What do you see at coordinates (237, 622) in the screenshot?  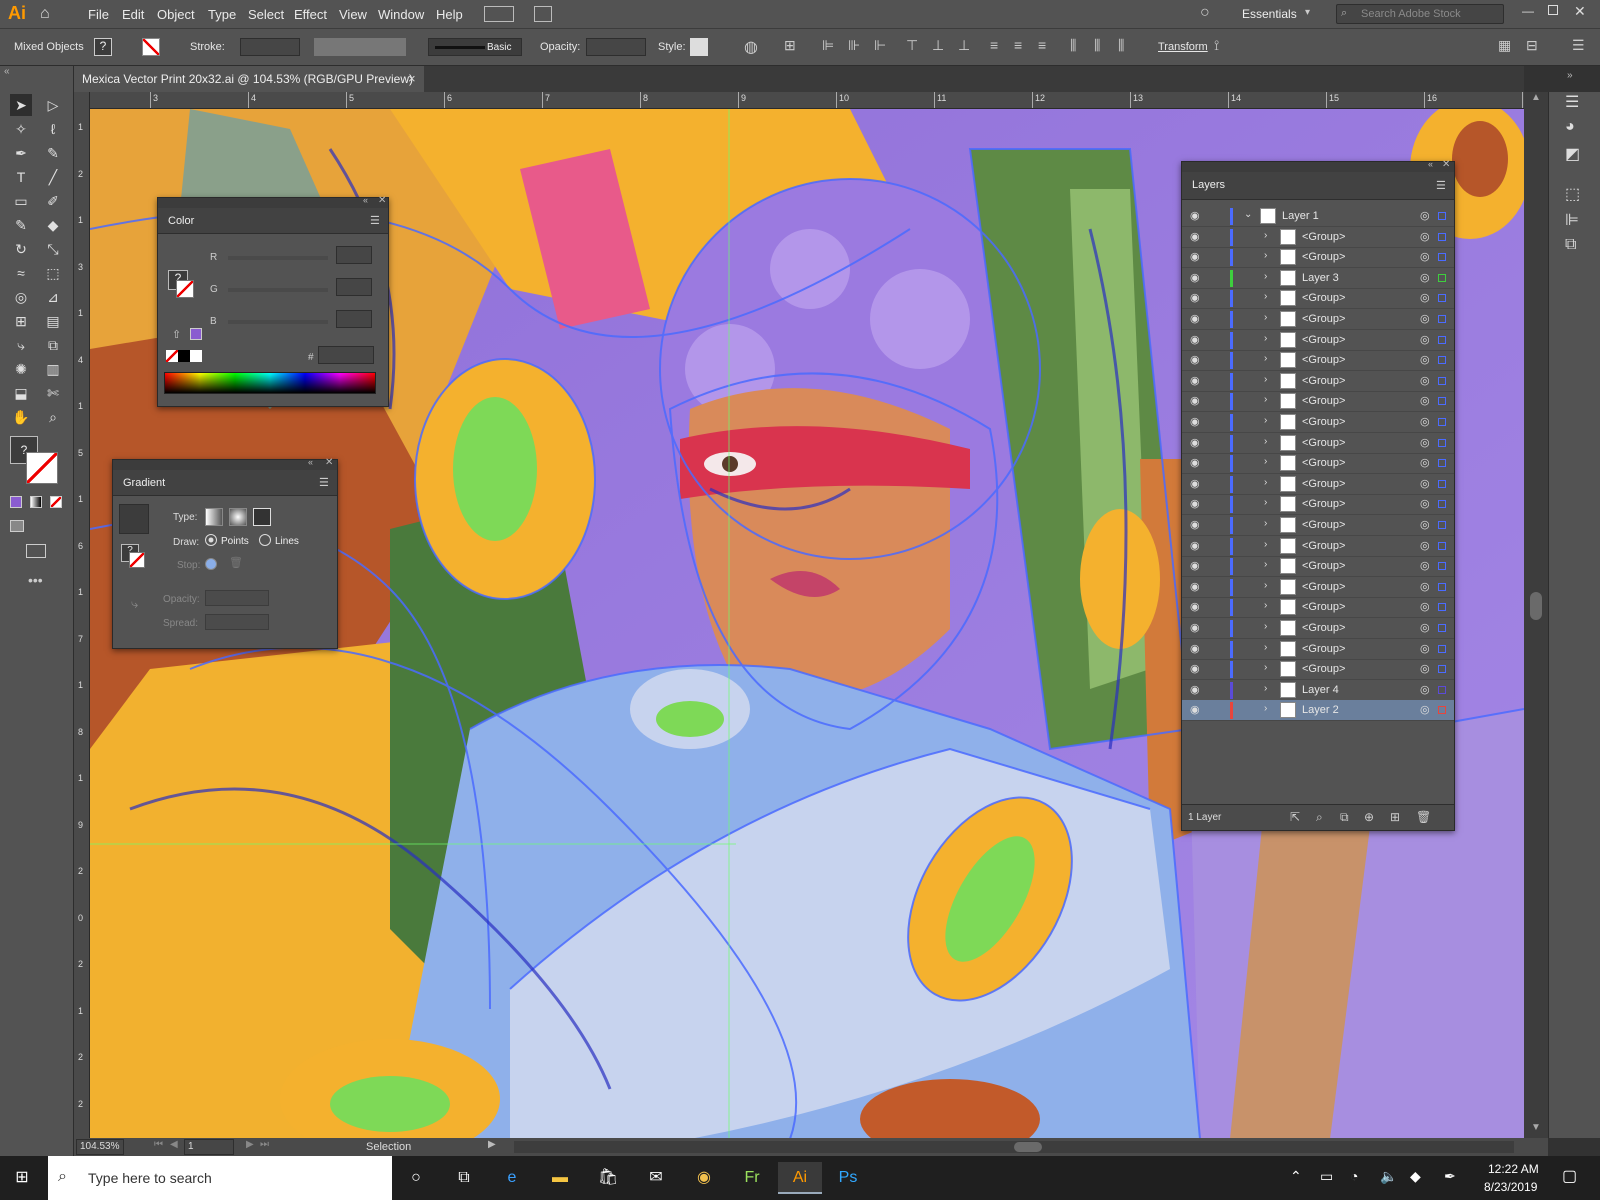 I see `gradient-spread-input` at bounding box center [237, 622].